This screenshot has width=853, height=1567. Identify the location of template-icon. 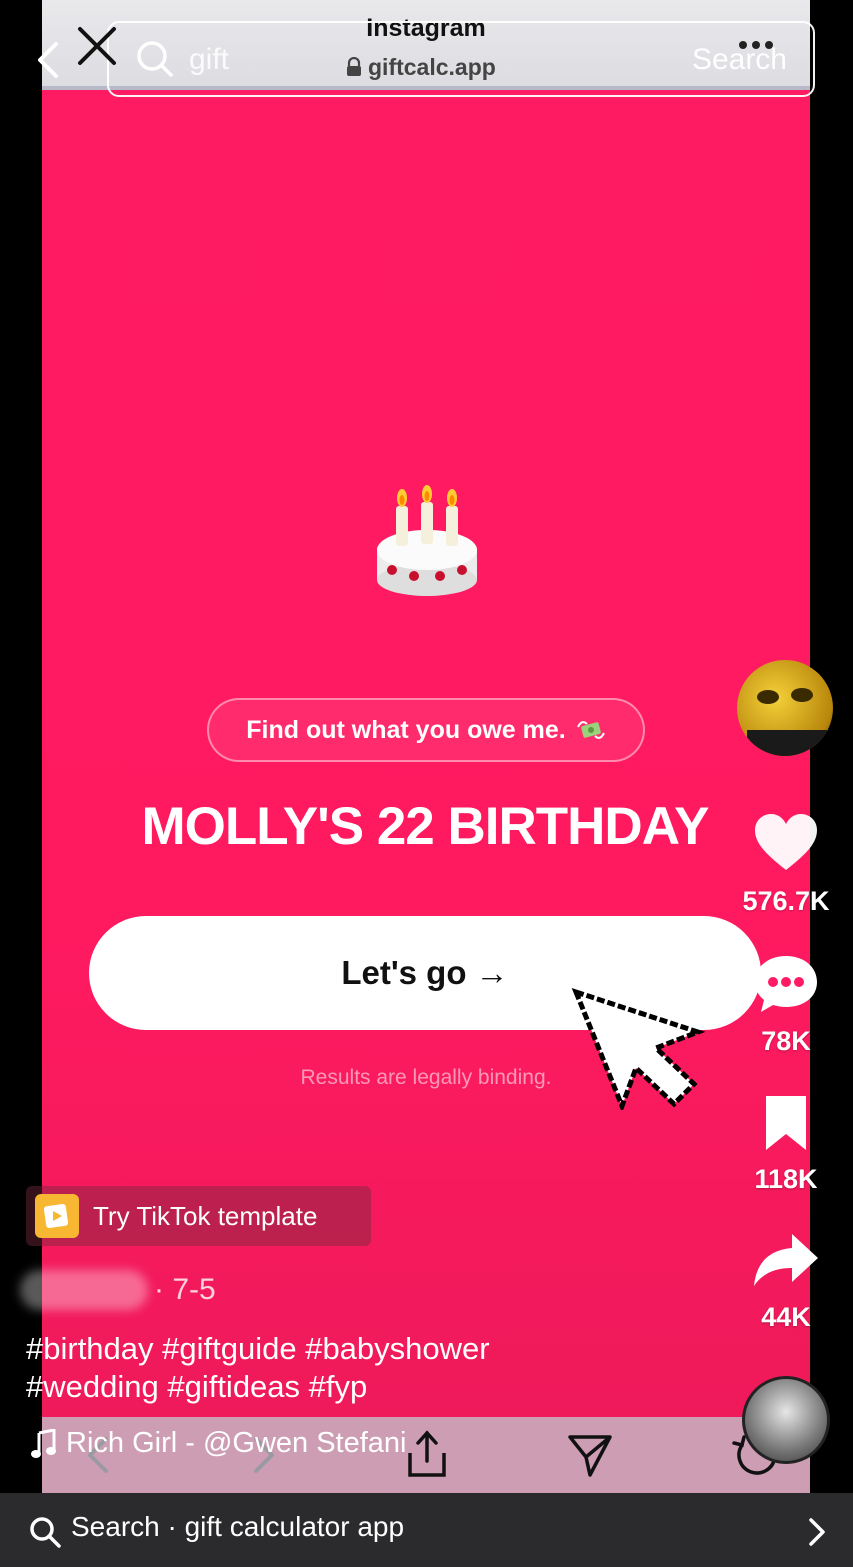
(57, 1216).